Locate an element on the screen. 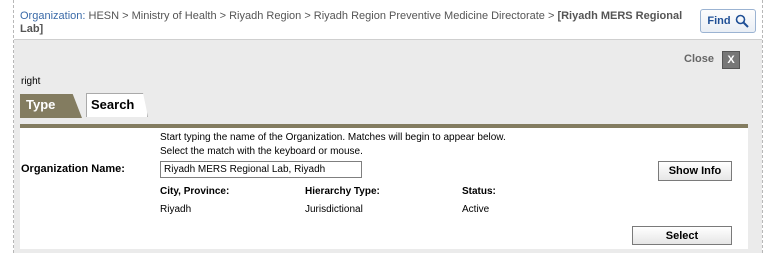 Image resolution: width=765 pixels, height=253 pixels. select-button: Select is located at coordinates (682, 235).